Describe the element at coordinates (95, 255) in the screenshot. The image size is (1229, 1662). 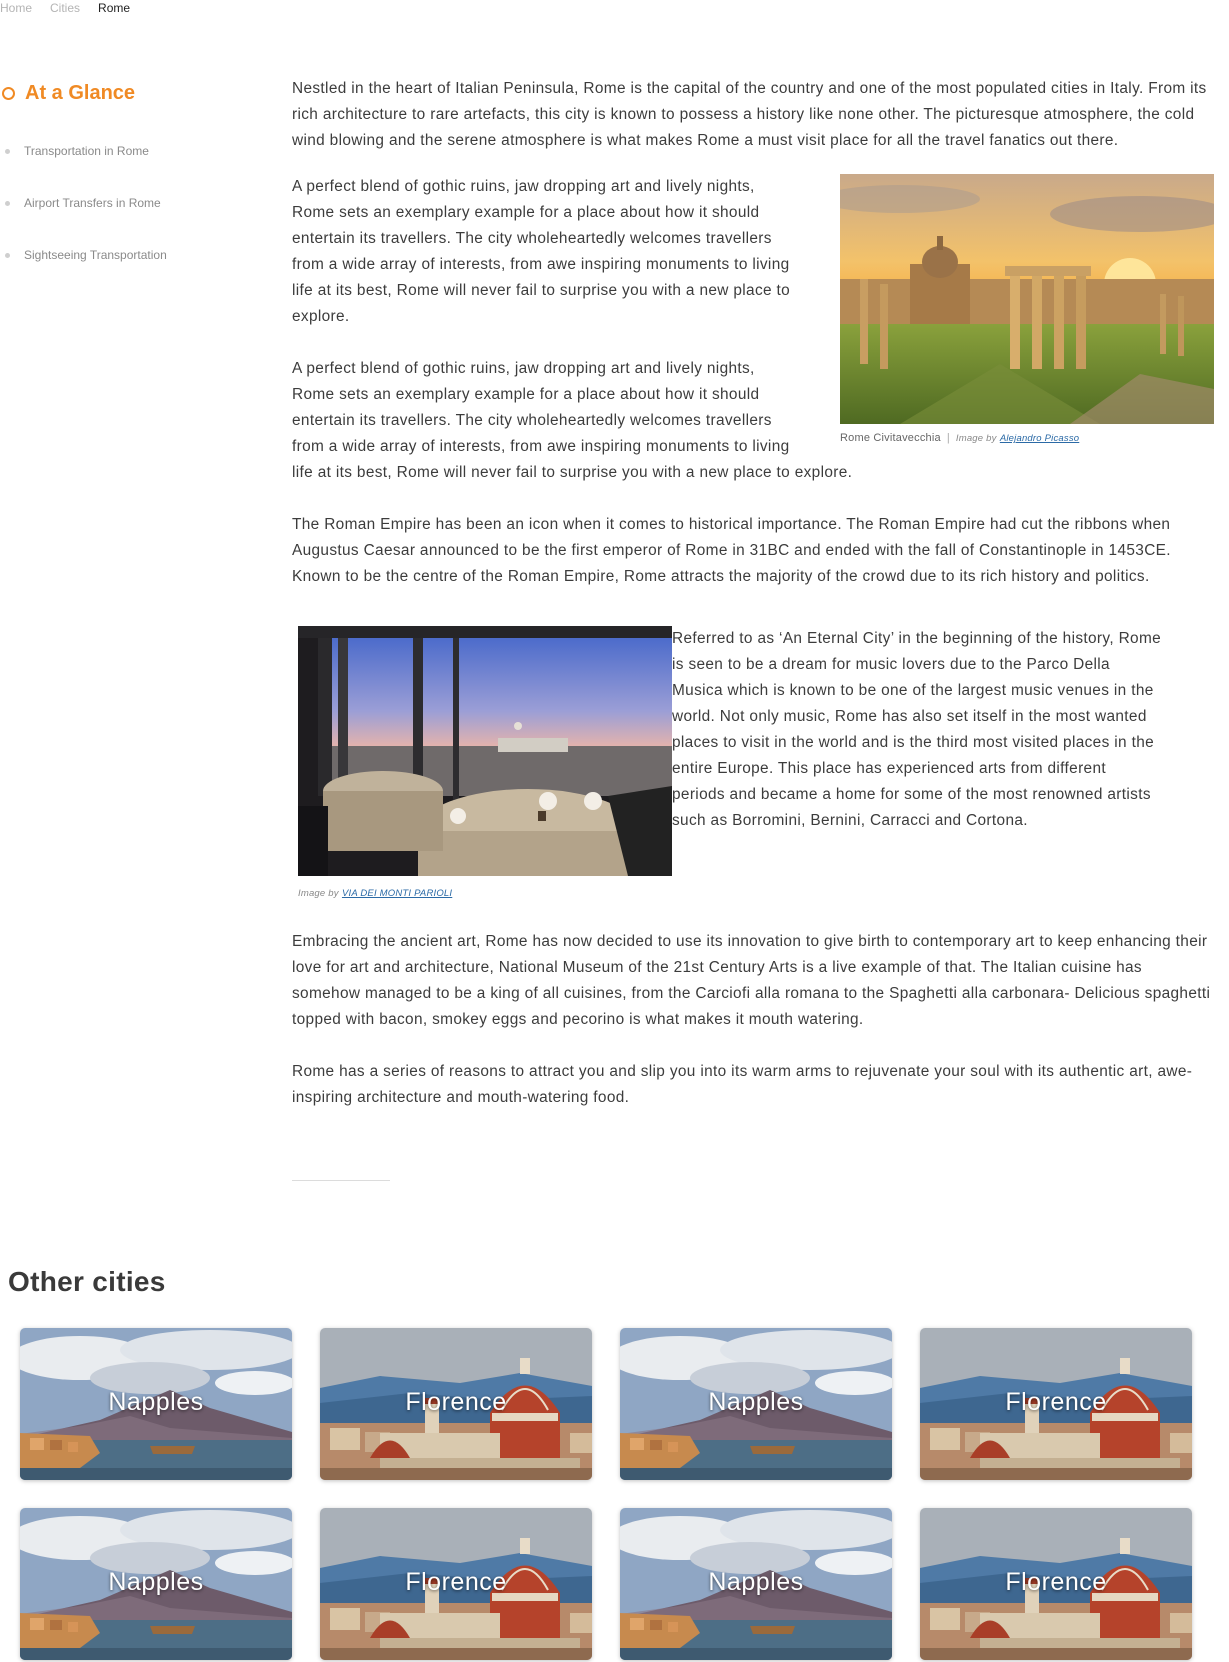
I see `nav-item-label: Sightseeing Transportation` at that location.